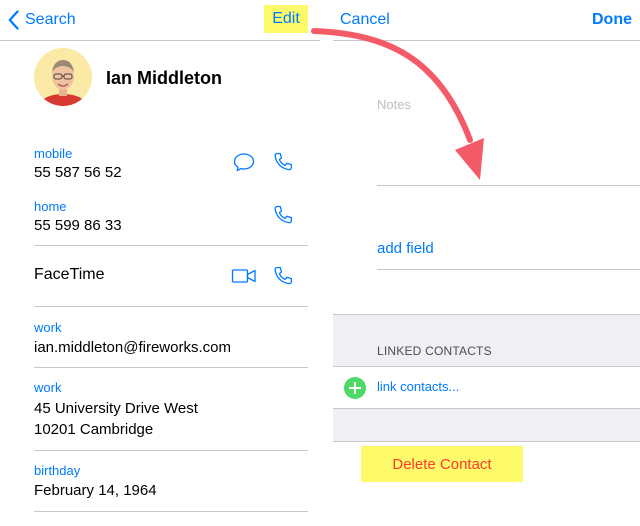 The height and width of the screenshot is (526, 640). What do you see at coordinates (63, 77) in the screenshot?
I see `avatar` at bounding box center [63, 77].